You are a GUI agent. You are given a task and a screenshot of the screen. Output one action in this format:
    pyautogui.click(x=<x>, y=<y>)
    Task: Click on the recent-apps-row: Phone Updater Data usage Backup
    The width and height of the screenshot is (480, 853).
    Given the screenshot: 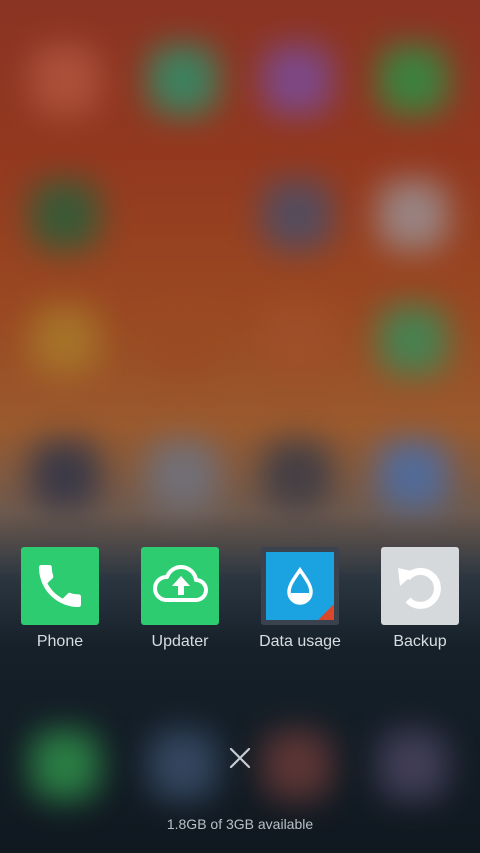 What is the action you would take?
    pyautogui.click(x=240, y=602)
    